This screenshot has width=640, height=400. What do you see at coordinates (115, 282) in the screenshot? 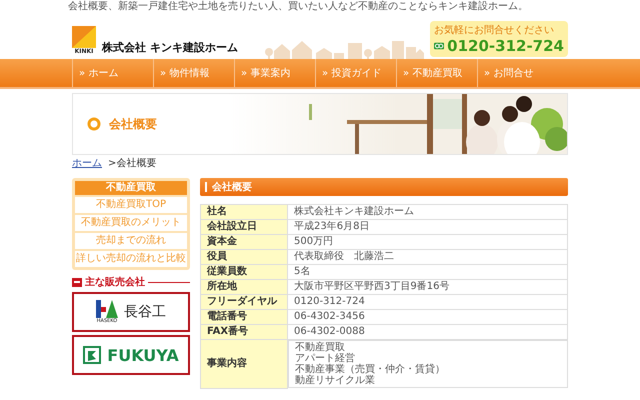
I see `partners-heading: 主な販売会社` at bounding box center [115, 282].